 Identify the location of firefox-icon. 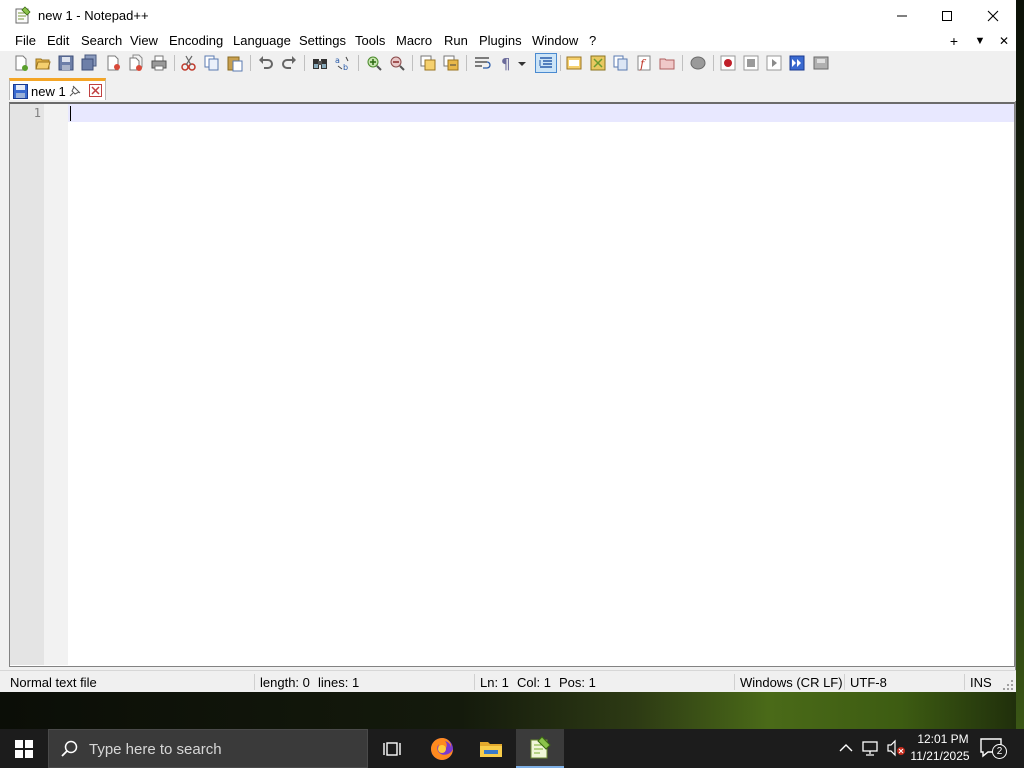
(442, 748).